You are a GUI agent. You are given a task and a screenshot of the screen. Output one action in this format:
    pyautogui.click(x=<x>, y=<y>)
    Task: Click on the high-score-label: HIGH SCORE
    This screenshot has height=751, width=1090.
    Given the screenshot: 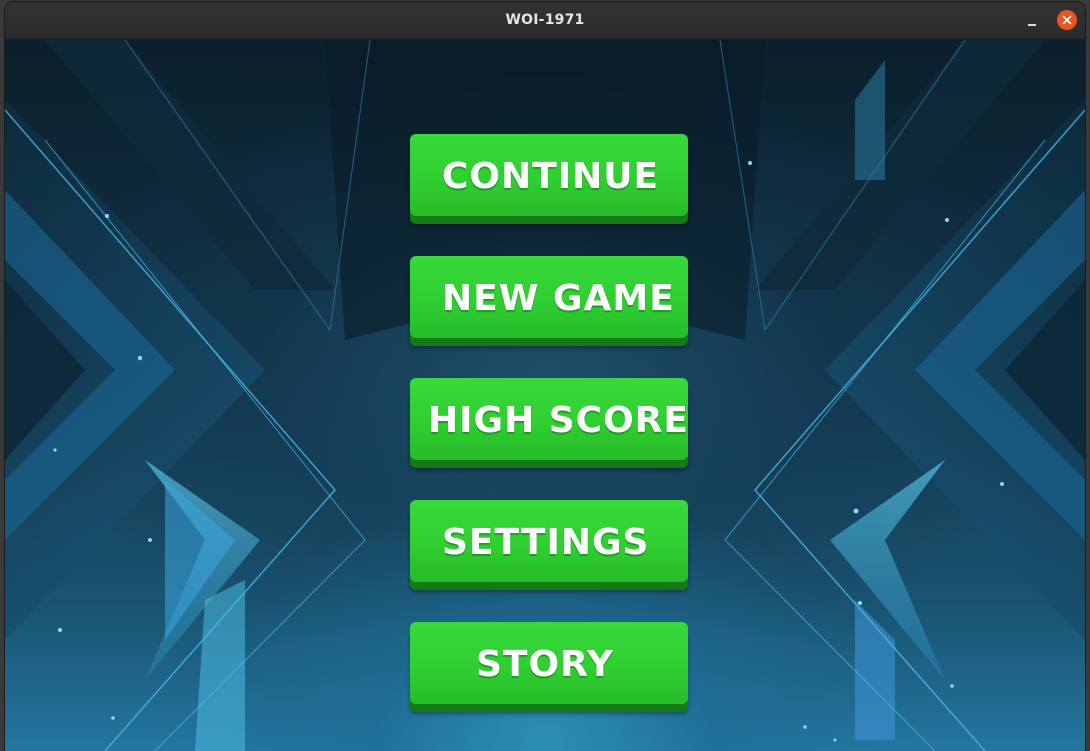 What is the action you would take?
    pyautogui.click(x=558, y=420)
    